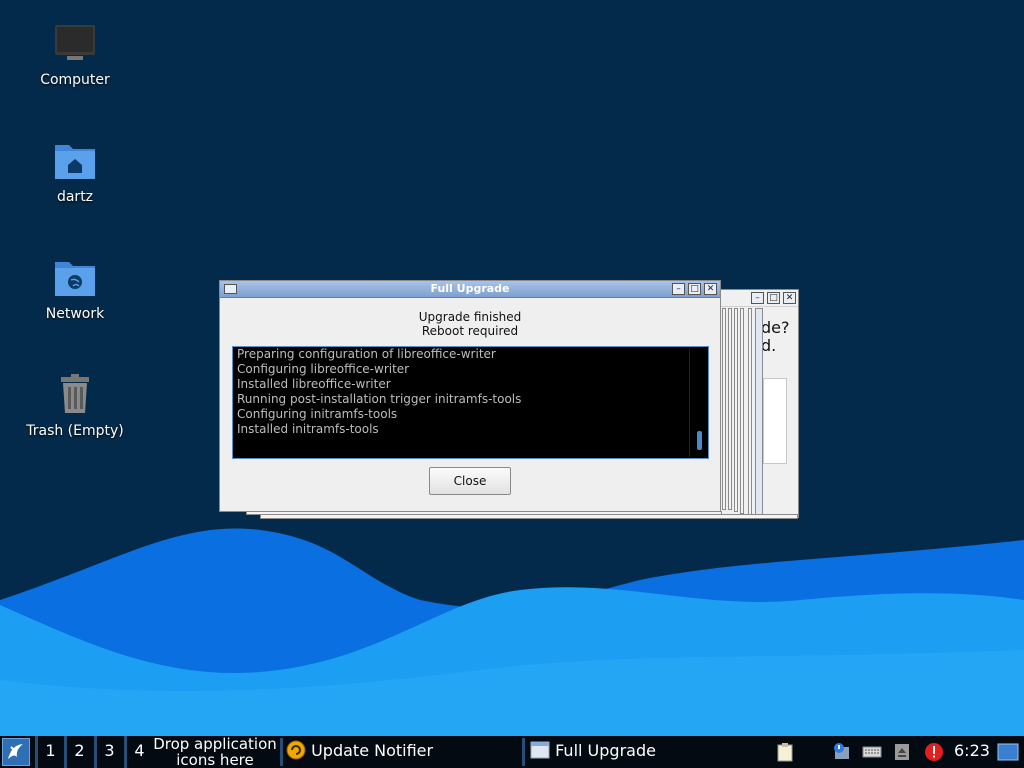  What do you see at coordinates (215, 759) in the screenshot?
I see `drop-area-label-2: icons here` at bounding box center [215, 759].